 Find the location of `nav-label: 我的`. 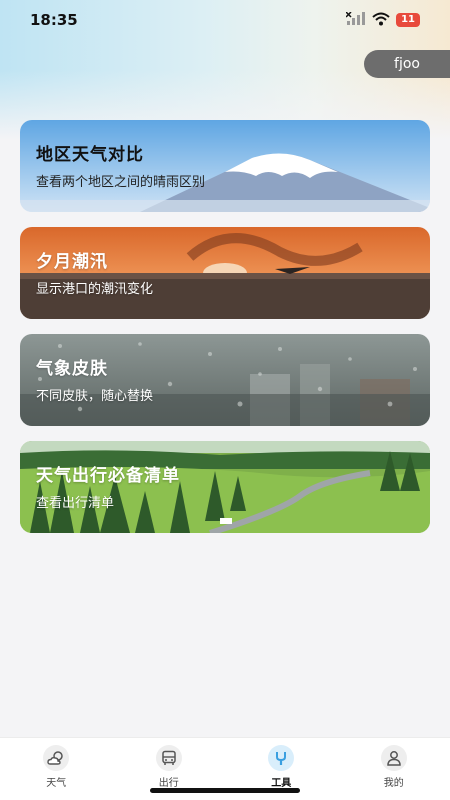

nav-label: 我的 is located at coordinates (393, 783).